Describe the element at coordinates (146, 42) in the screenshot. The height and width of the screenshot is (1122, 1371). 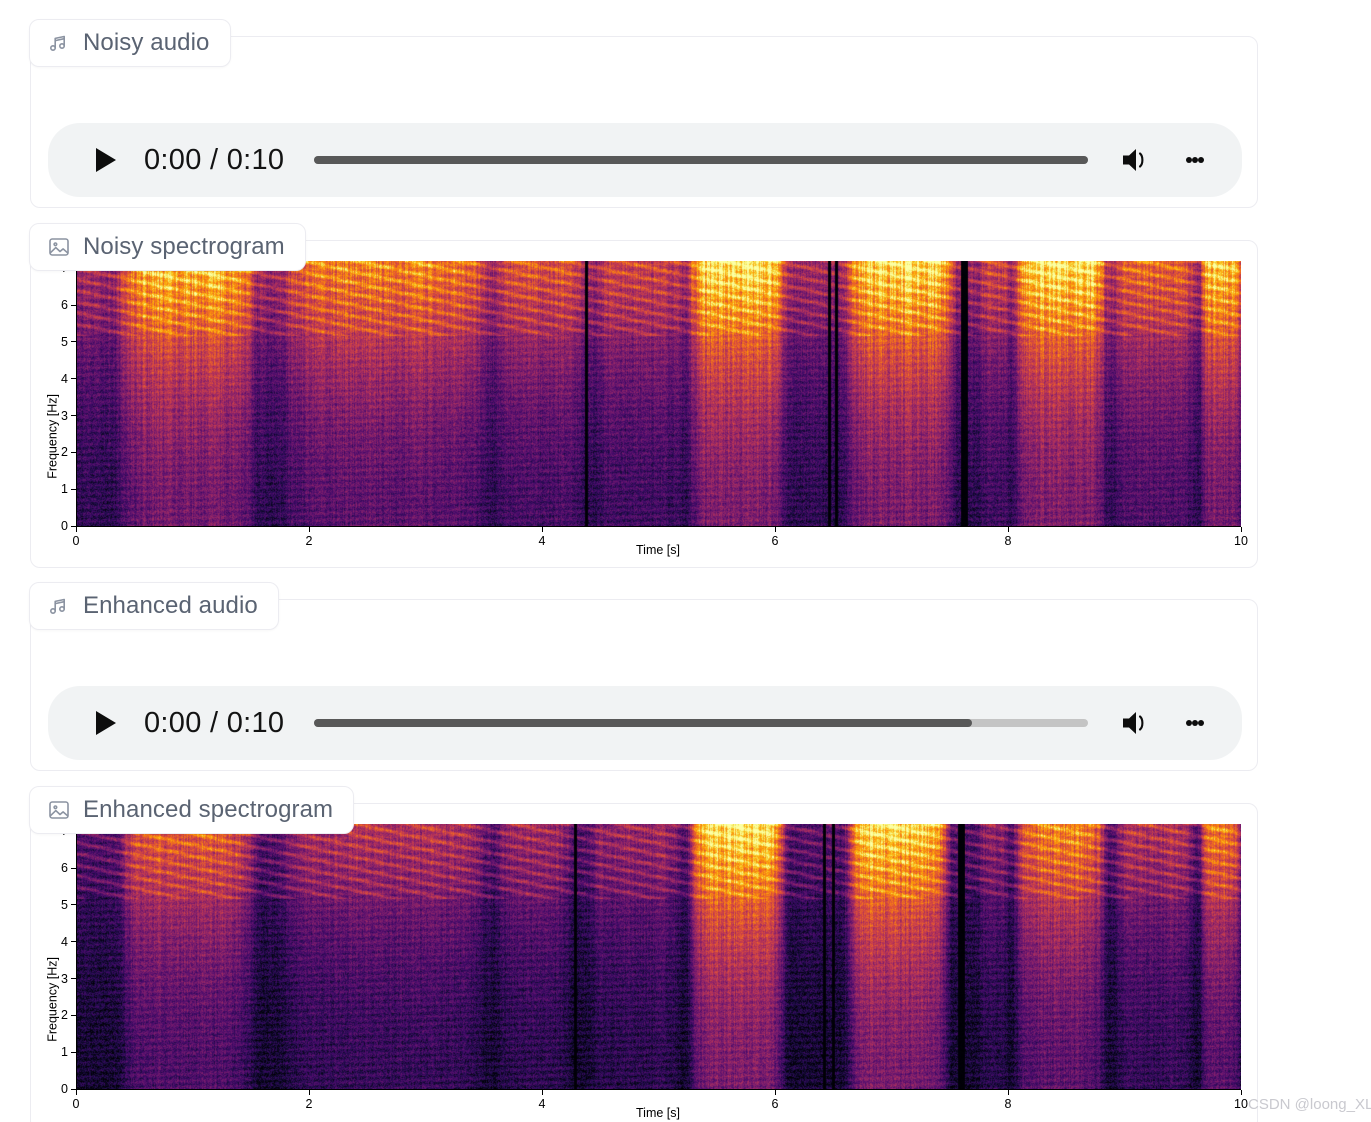
I see `tab-label-text: Noisy audio` at that location.